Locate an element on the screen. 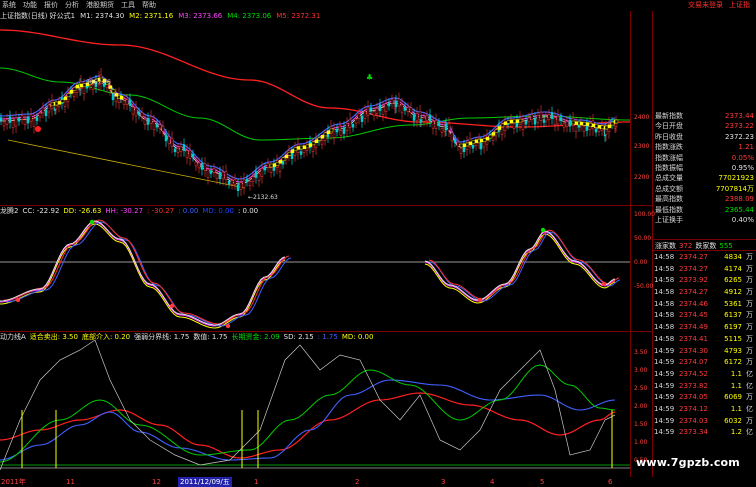 The image size is (756, 487). indicator2-name: 动力线A is located at coordinates (13, 337).